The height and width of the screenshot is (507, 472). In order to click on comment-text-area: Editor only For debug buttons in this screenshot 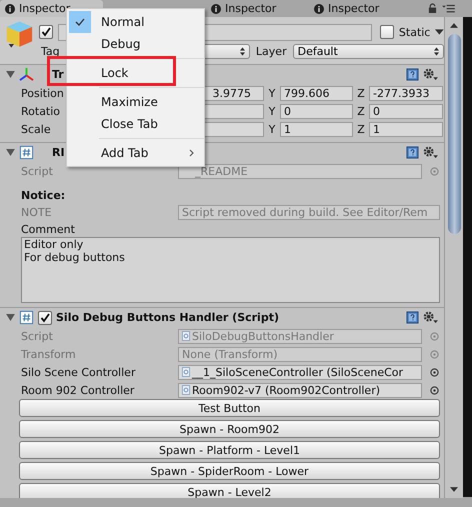, I will do `click(230, 270)`.